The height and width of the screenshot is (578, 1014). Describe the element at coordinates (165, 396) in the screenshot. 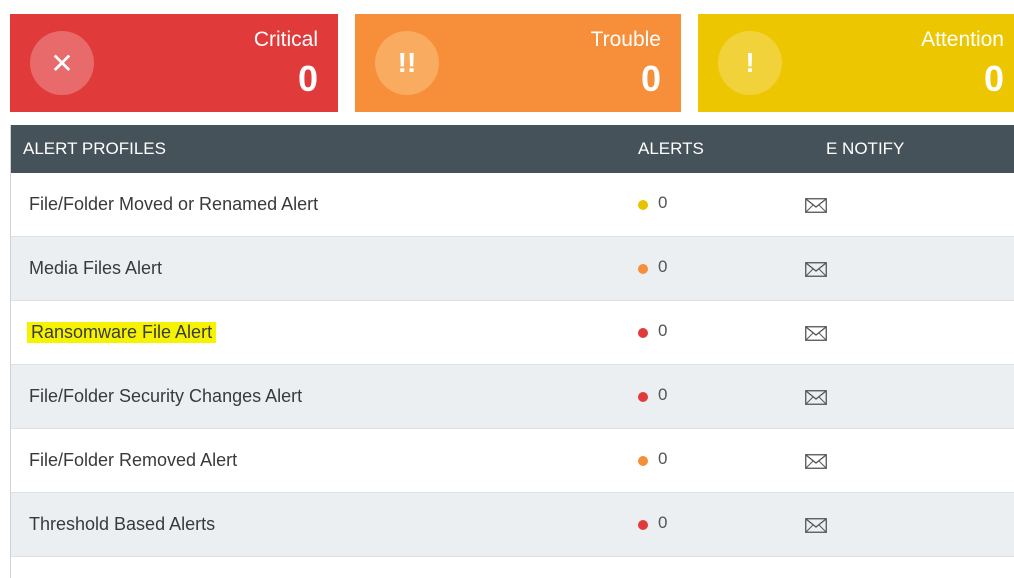

I see `profile-name: File/Folder Security Changes Alert` at that location.